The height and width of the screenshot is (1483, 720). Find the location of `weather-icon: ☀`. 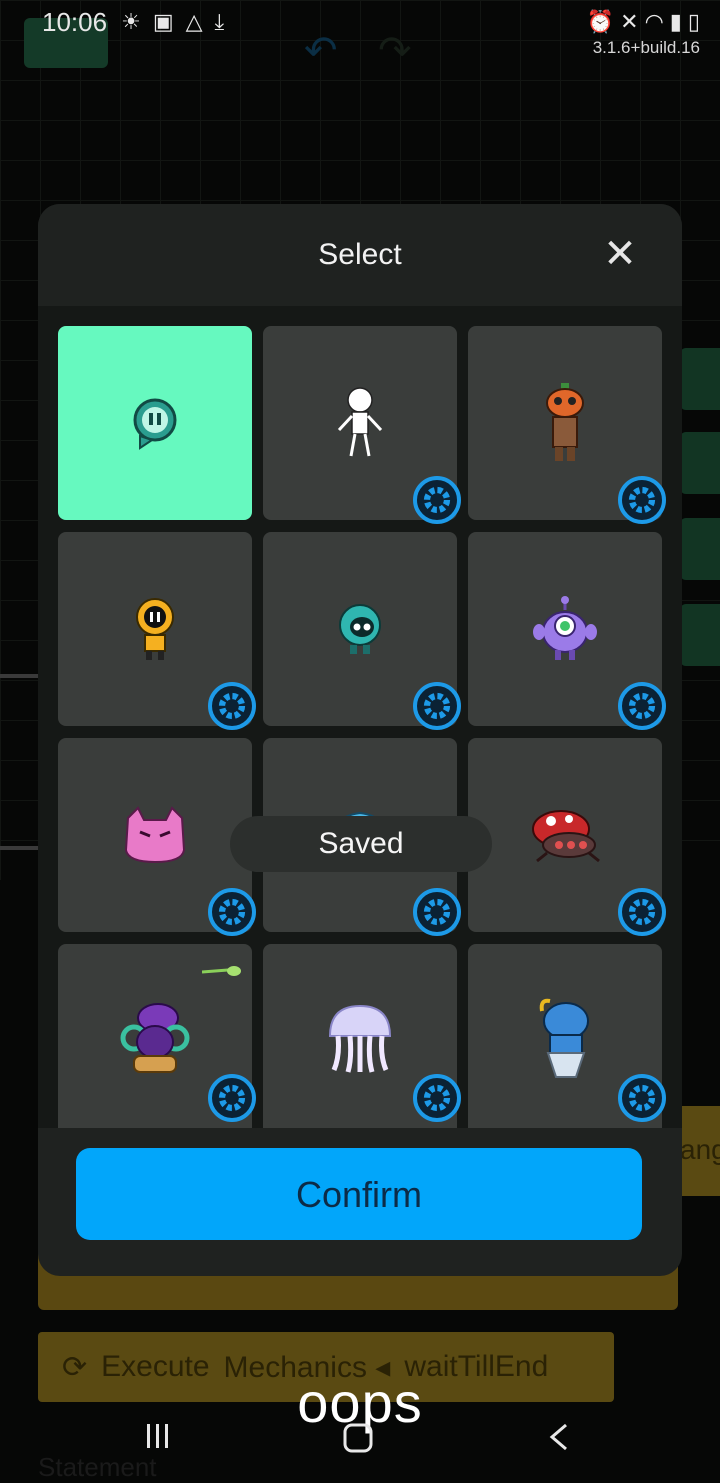

weather-icon: ☀ is located at coordinates (131, 21).